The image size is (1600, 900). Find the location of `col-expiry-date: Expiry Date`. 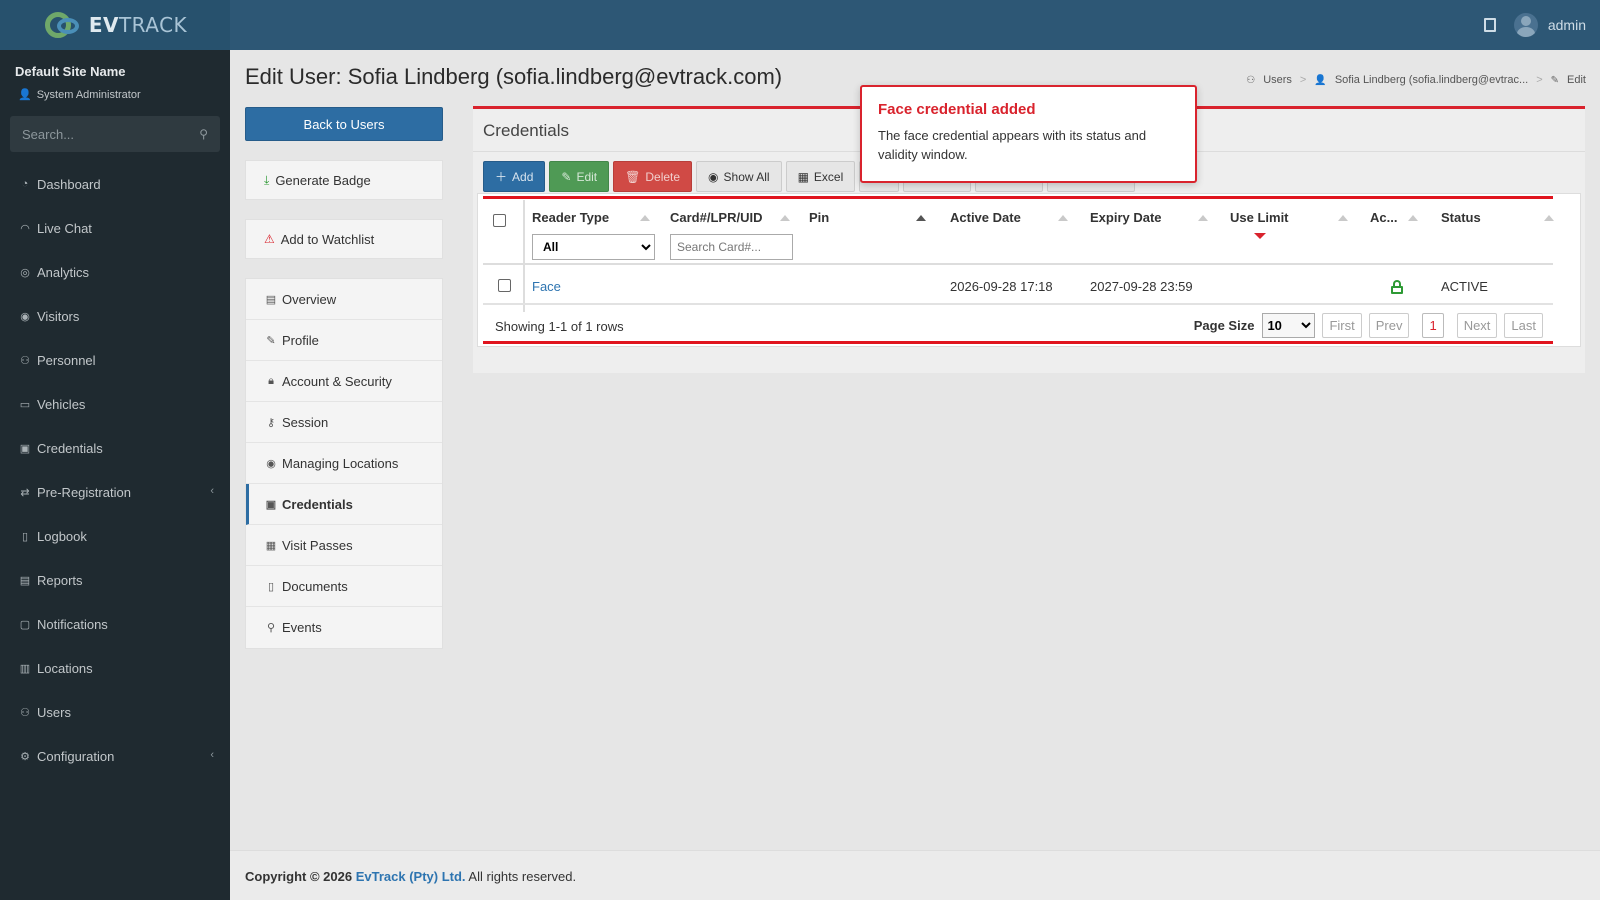

col-expiry-date: Expiry Date is located at coordinates (1126, 217).